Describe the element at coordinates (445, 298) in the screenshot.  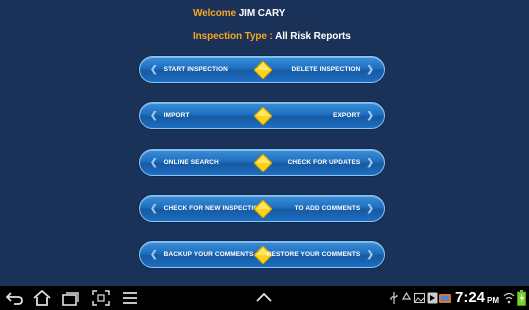
I see `app-notification-icon` at that location.